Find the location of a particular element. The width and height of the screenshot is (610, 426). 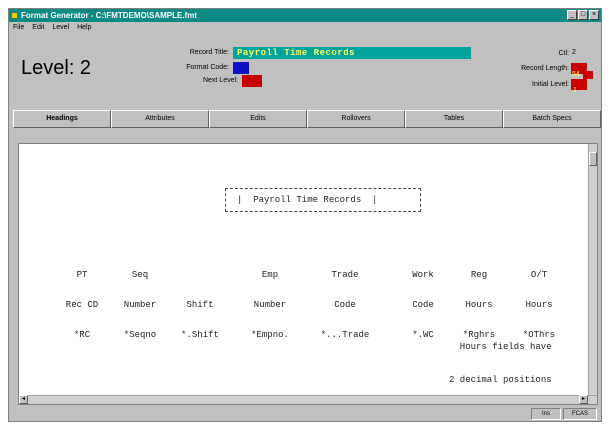

initial-level-value: 1 is located at coordinates (575, 90).